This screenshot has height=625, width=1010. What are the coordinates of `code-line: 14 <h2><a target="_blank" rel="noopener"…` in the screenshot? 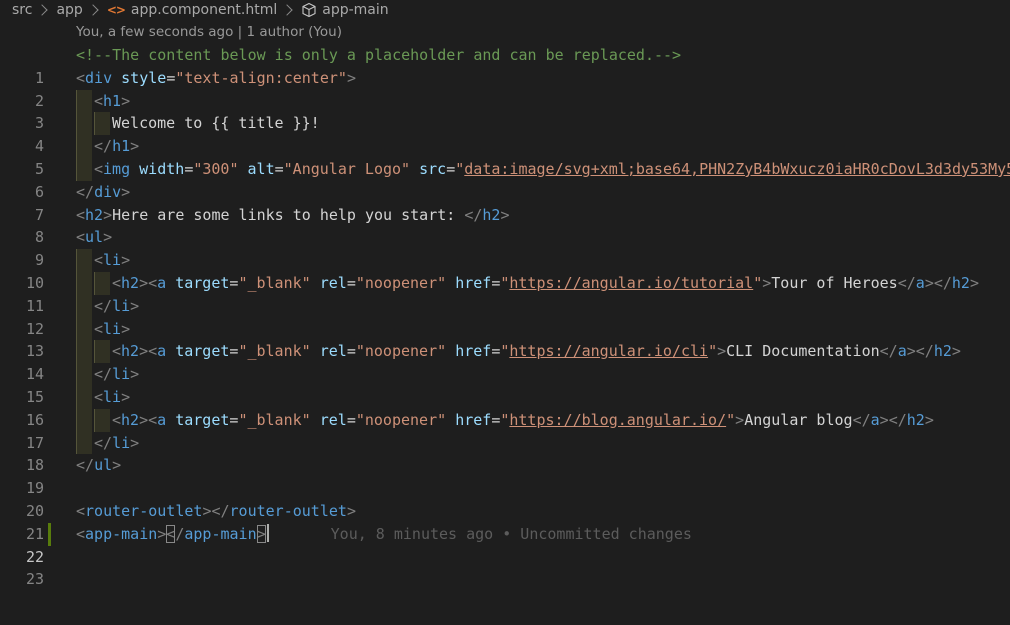 It's located at (505, 361).